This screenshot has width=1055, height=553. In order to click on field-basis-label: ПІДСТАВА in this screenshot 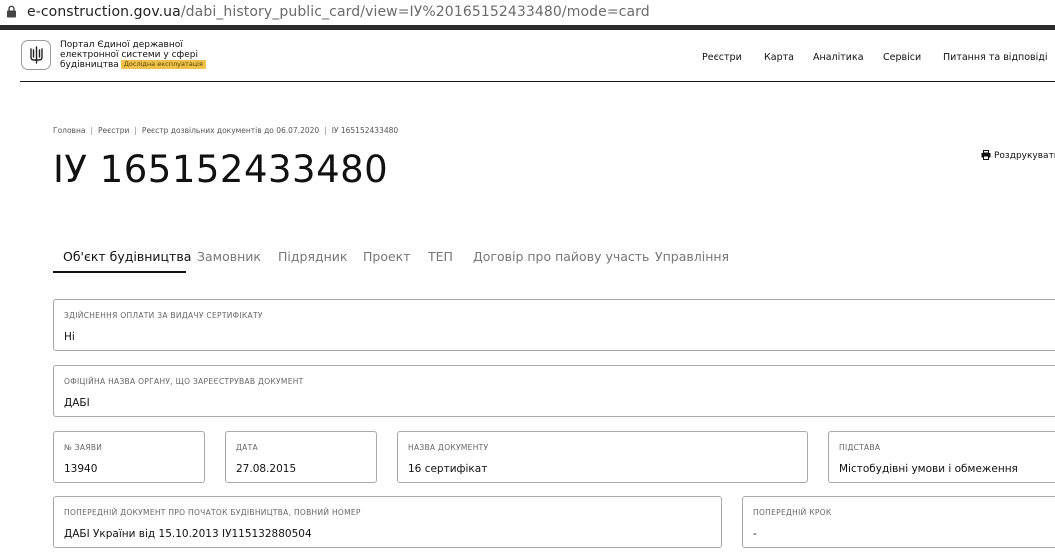, I will do `click(860, 447)`.